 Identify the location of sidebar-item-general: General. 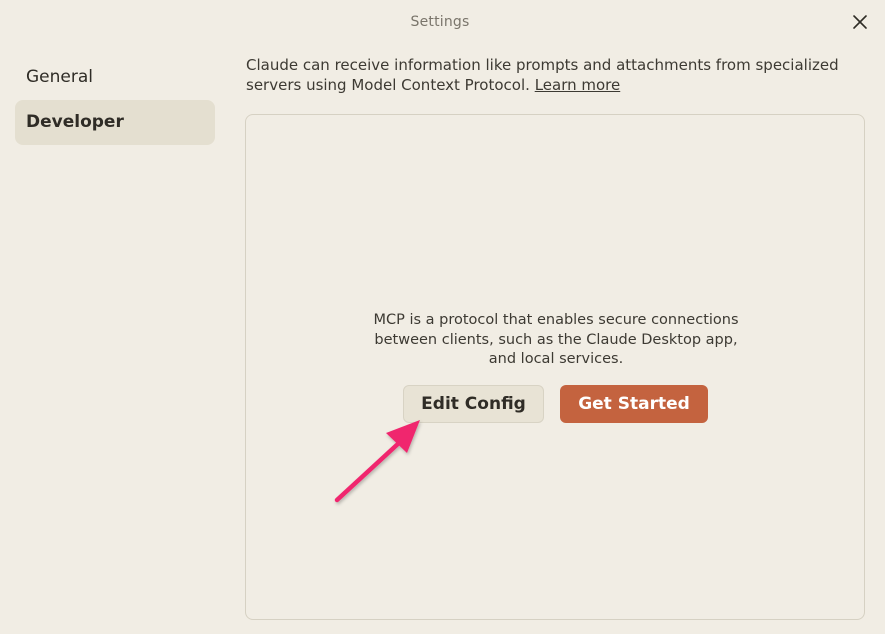
(115, 77).